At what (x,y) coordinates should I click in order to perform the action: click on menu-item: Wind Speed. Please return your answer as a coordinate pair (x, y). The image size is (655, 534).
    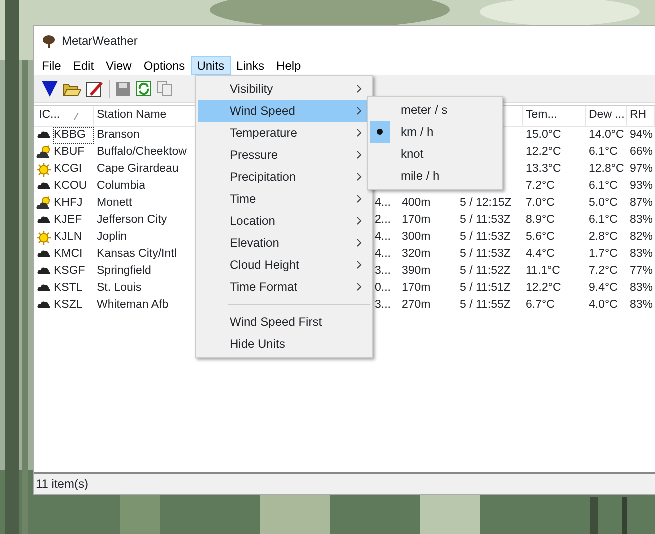
    Looking at the image, I should click on (284, 111).